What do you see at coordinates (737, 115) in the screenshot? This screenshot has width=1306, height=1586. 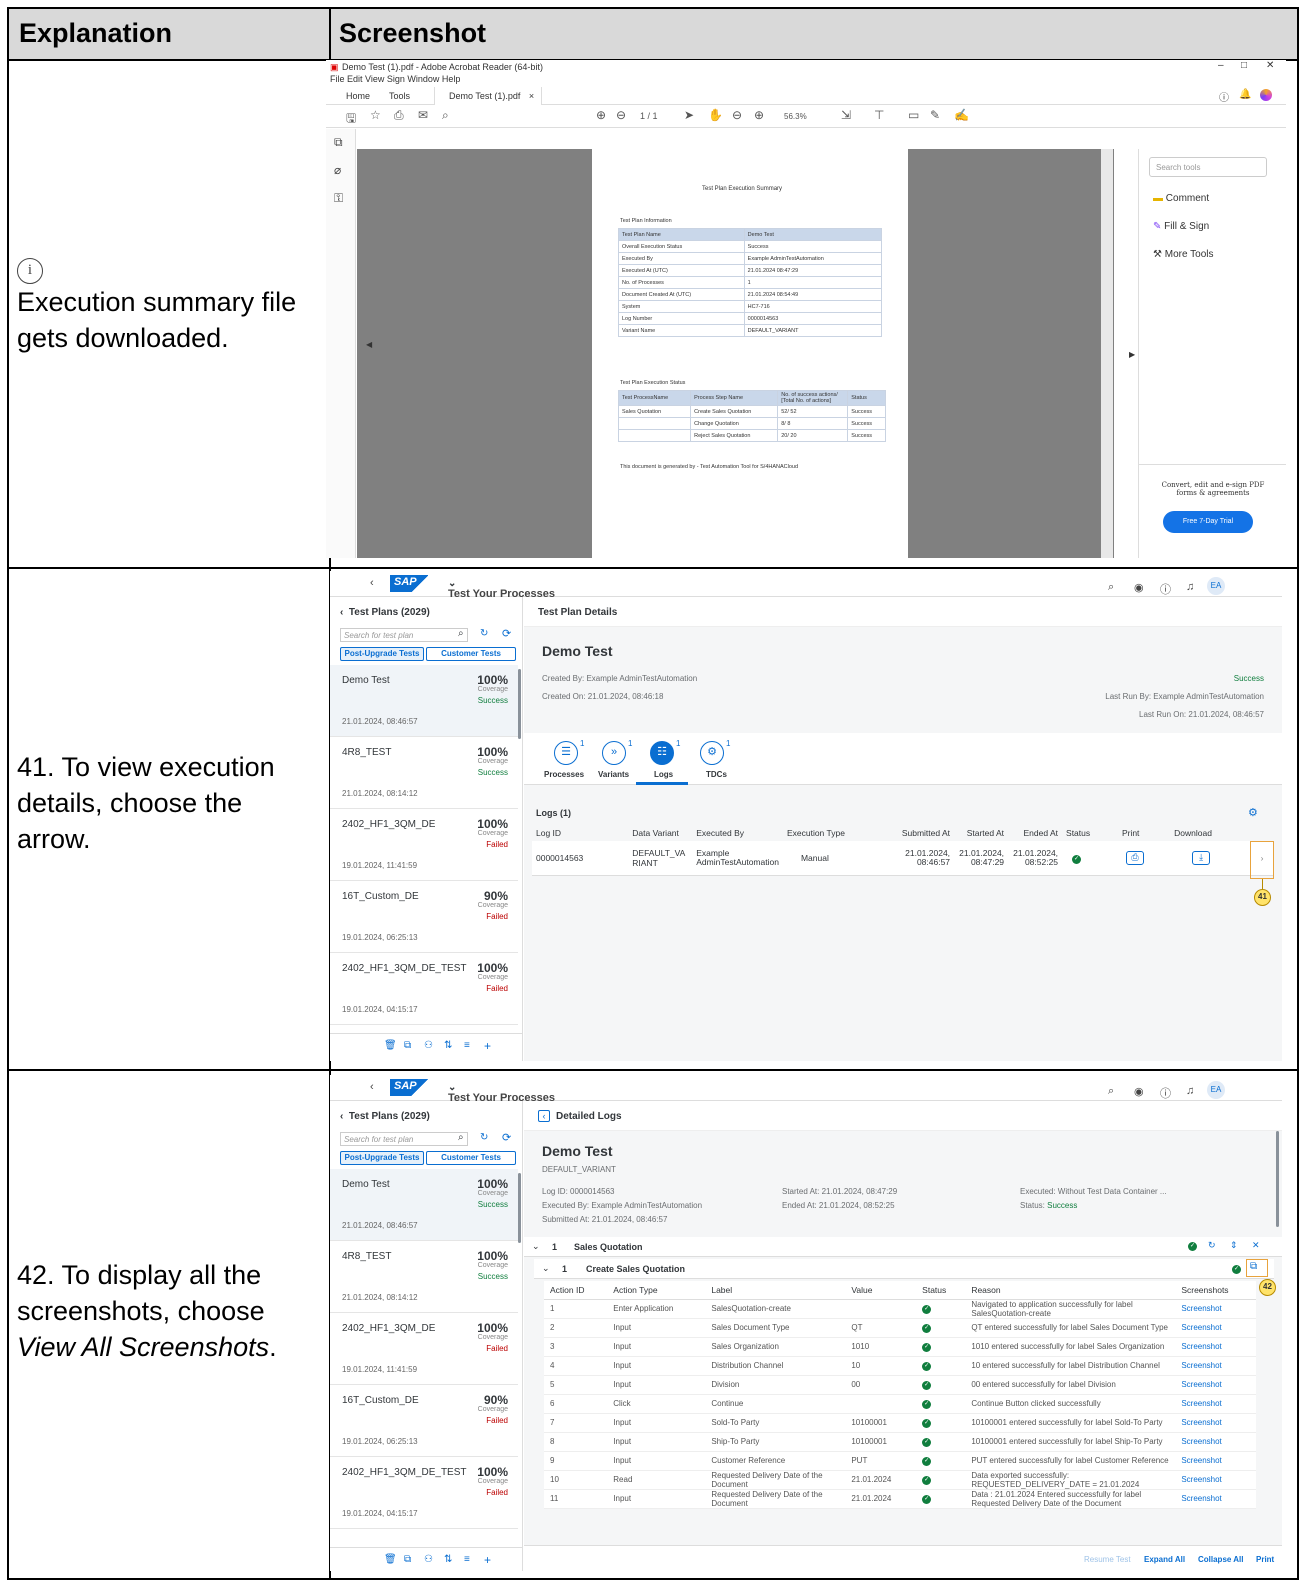 I see `zoom-out-icon: ⊖` at bounding box center [737, 115].